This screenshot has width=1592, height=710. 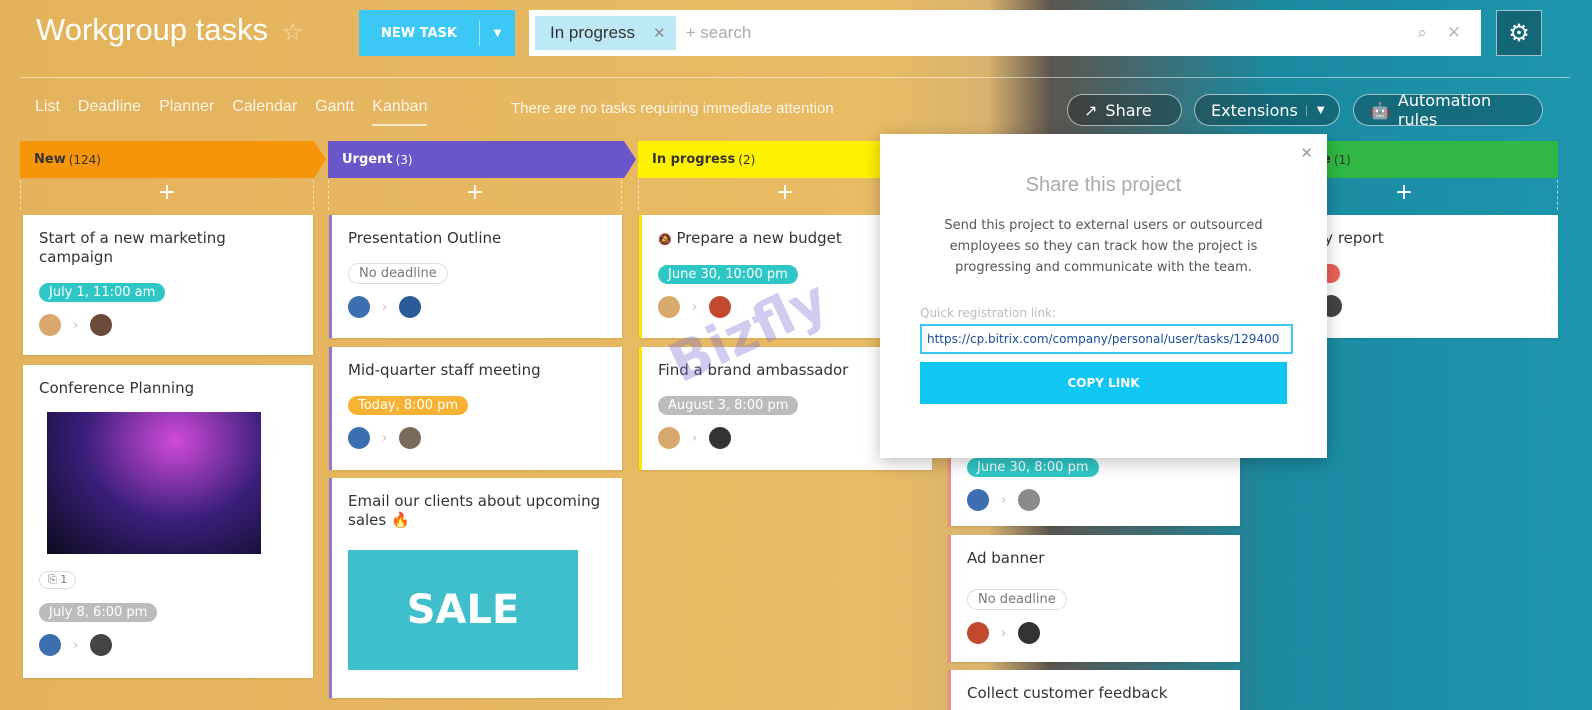 What do you see at coordinates (404, 159) in the screenshot?
I see `column-count: (3)` at bounding box center [404, 159].